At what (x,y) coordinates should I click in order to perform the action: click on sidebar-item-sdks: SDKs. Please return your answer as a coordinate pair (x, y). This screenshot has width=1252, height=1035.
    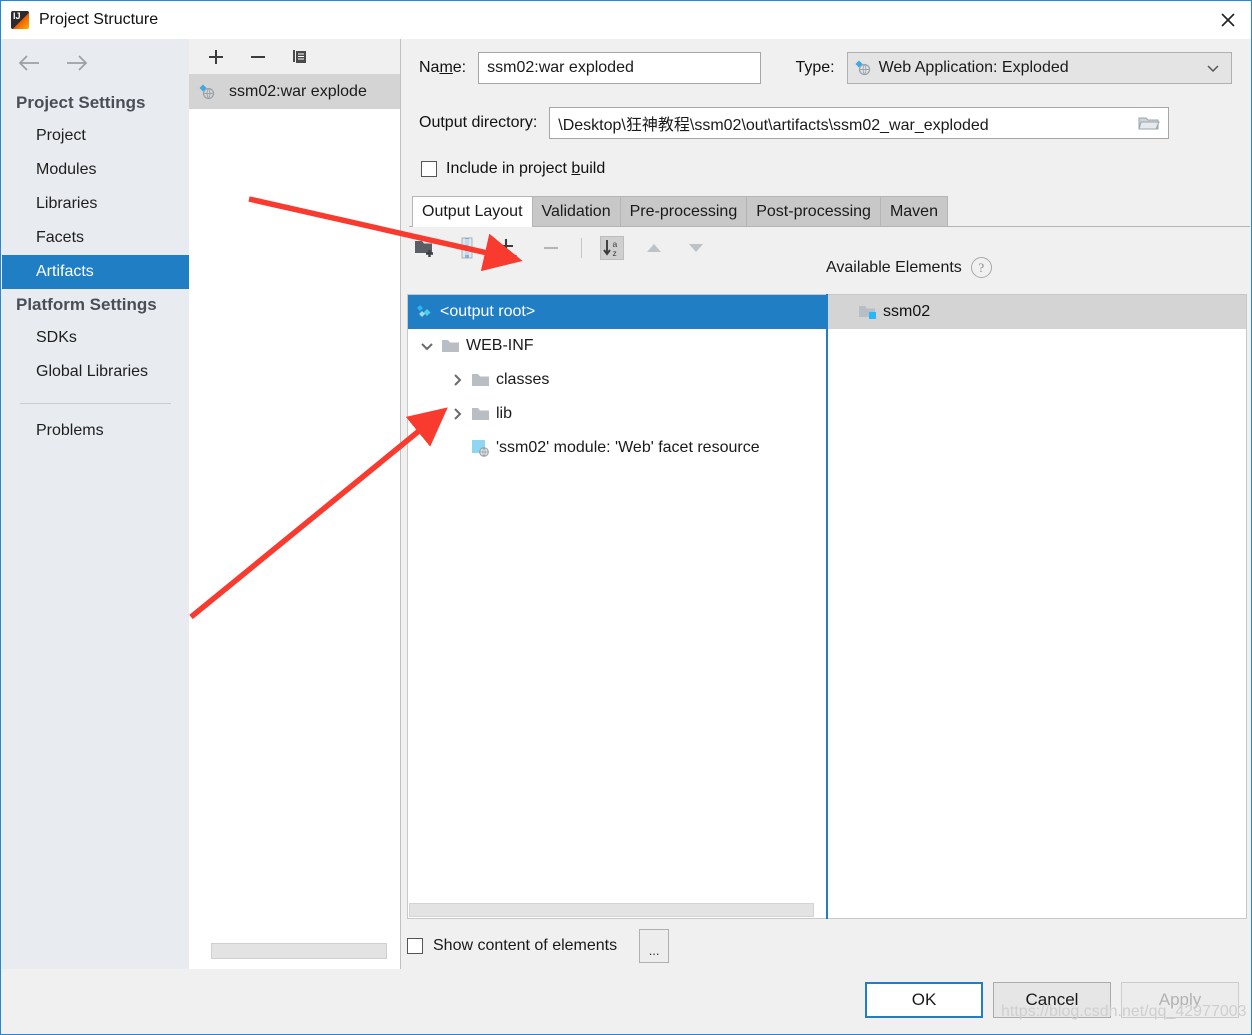
    Looking at the image, I should click on (95, 338).